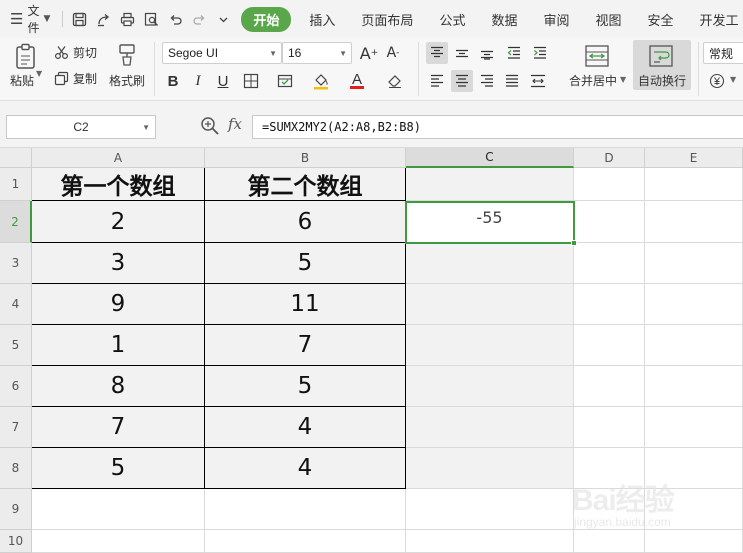 This screenshot has height=553, width=743. I want to click on cell-d4, so click(609, 304).